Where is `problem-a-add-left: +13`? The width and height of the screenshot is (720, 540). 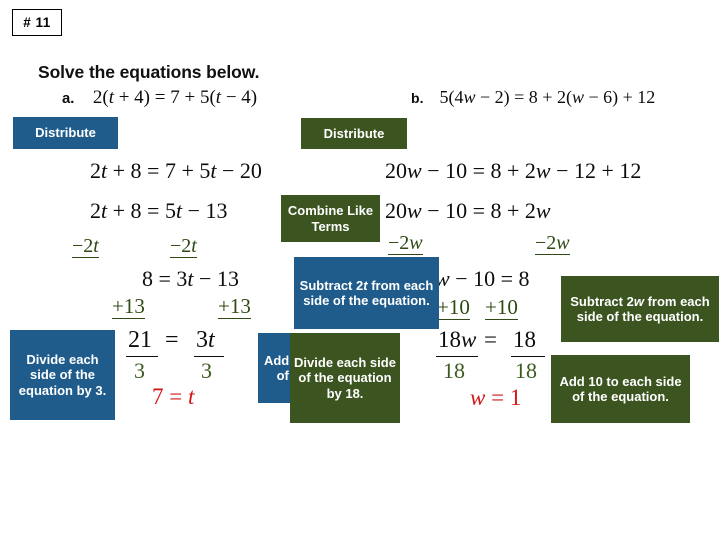 problem-a-add-left: +13 is located at coordinates (128, 306).